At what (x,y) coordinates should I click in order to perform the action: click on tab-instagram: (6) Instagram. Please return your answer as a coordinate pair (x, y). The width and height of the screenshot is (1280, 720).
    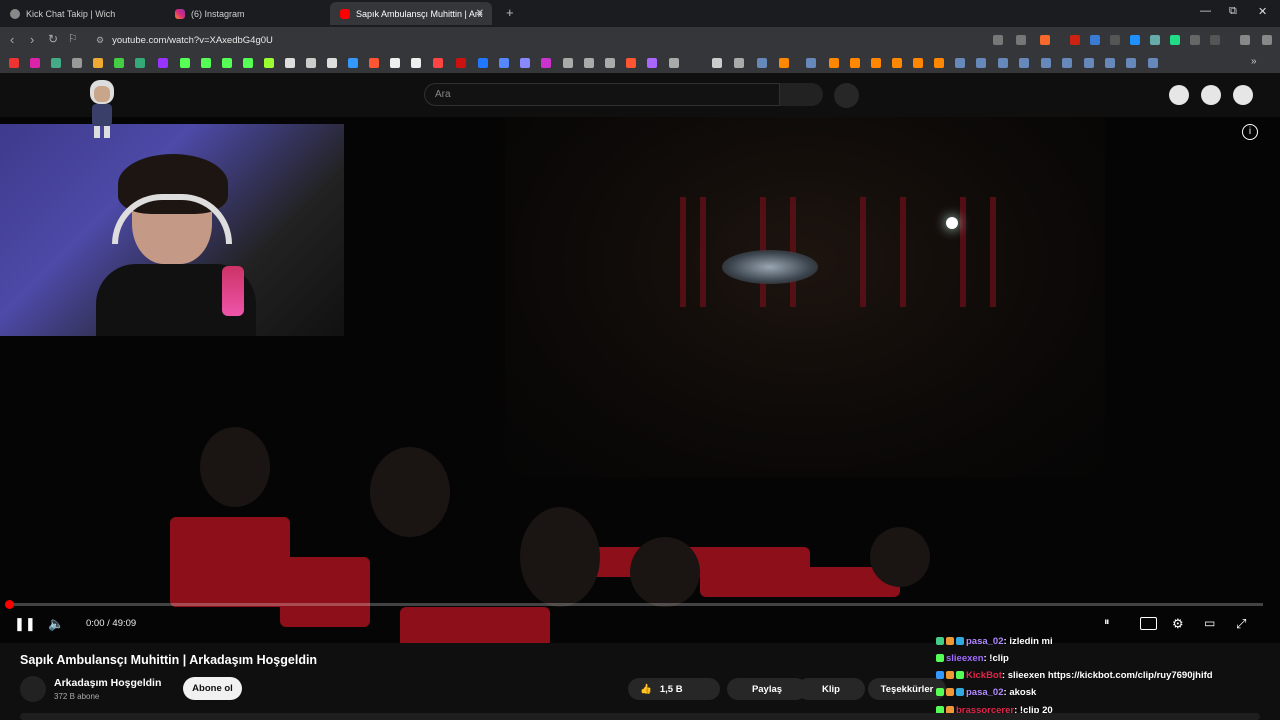
    Looking at the image, I should click on (247, 13).